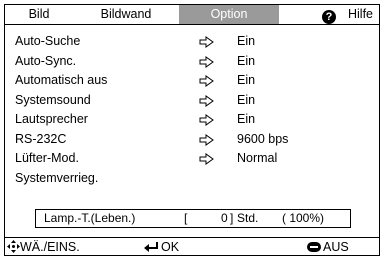  I want to click on tab-hilfe: ? Hilfe, so click(329, 14).